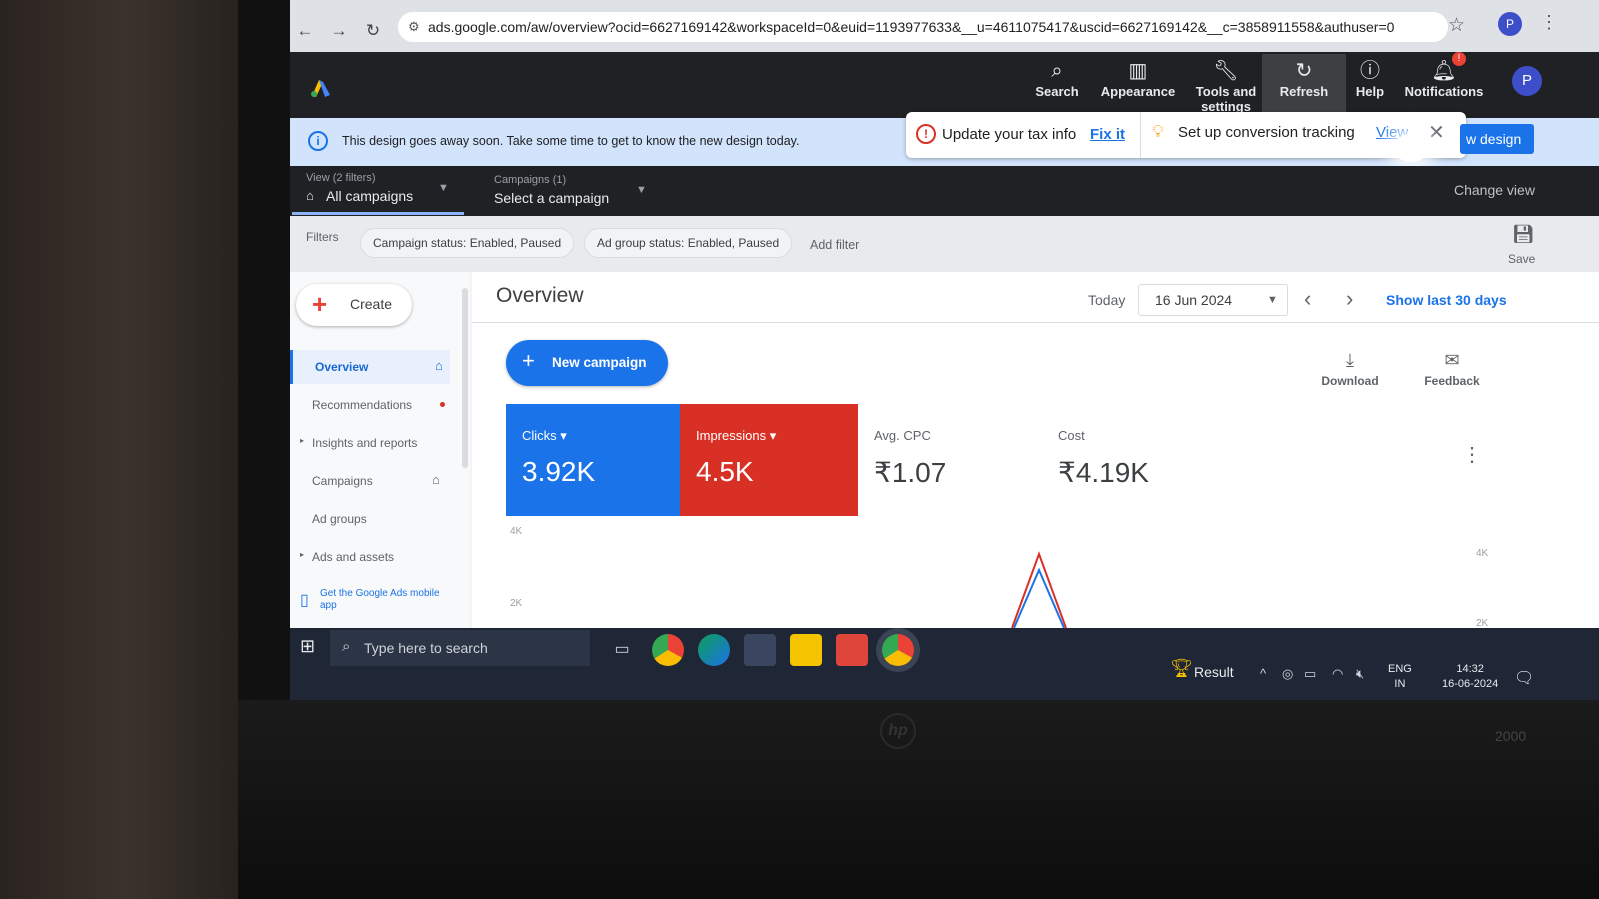 The image size is (1599, 899). I want to click on metric-card-avg-cpc: Avg. CPC ₹1.07, so click(950, 460).